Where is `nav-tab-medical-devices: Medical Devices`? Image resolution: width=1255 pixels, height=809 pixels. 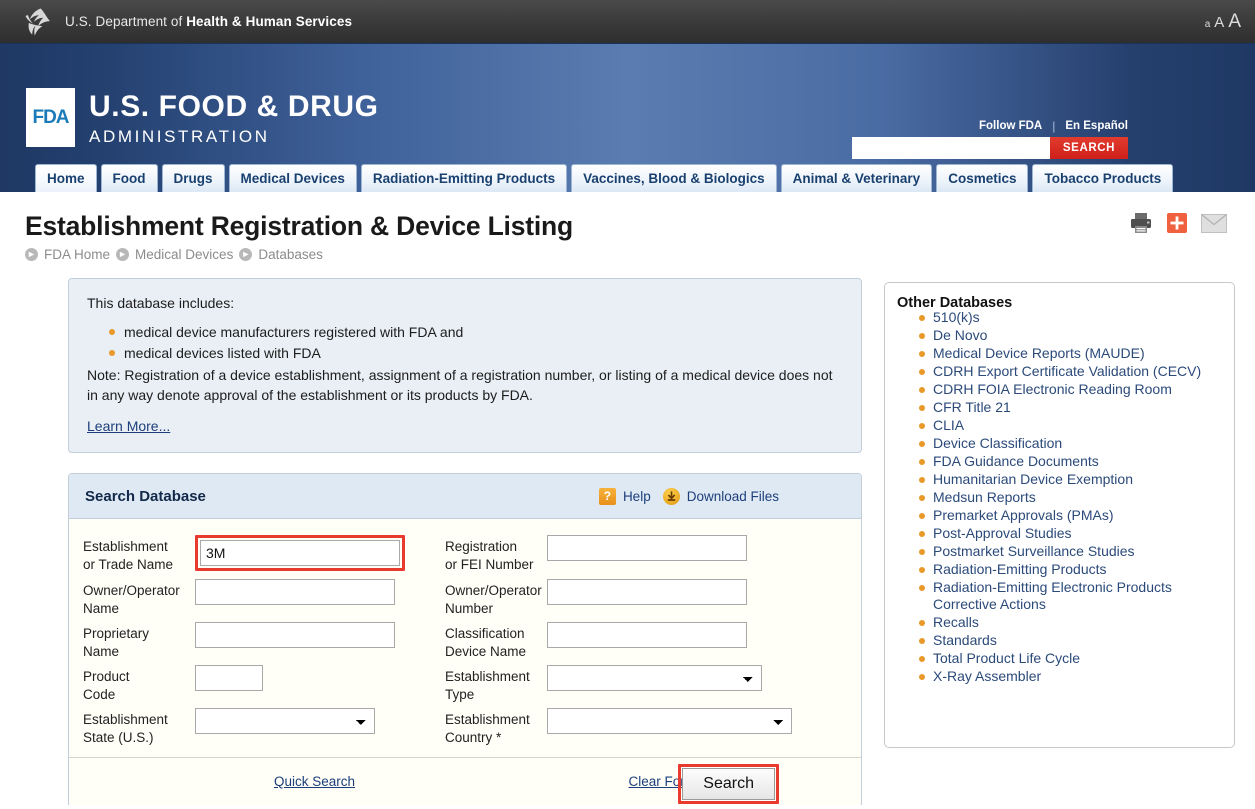 nav-tab-medical-devices: Medical Devices is located at coordinates (292, 178).